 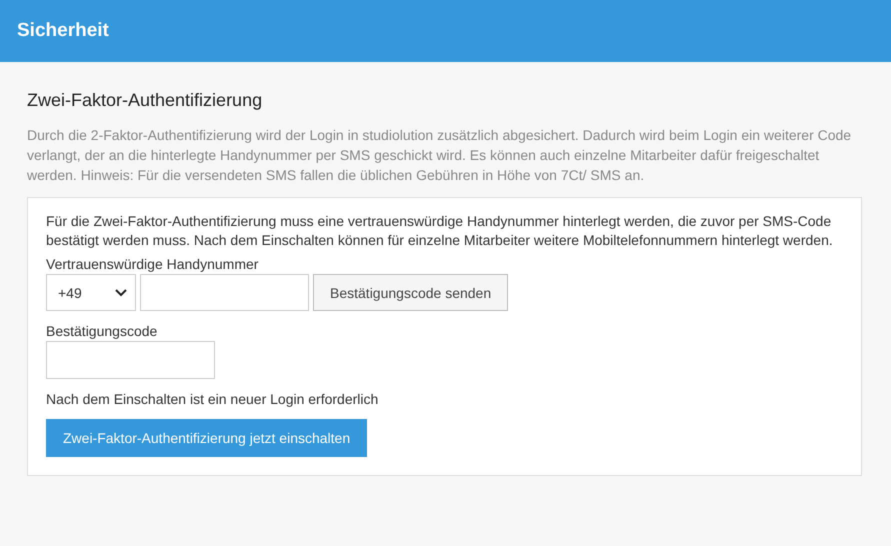 What do you see at coordinates (153, 264) in the screenshot?
I see `phone-label: Vertrauenswürdige Handynummer` at bounding box center [153, 264].